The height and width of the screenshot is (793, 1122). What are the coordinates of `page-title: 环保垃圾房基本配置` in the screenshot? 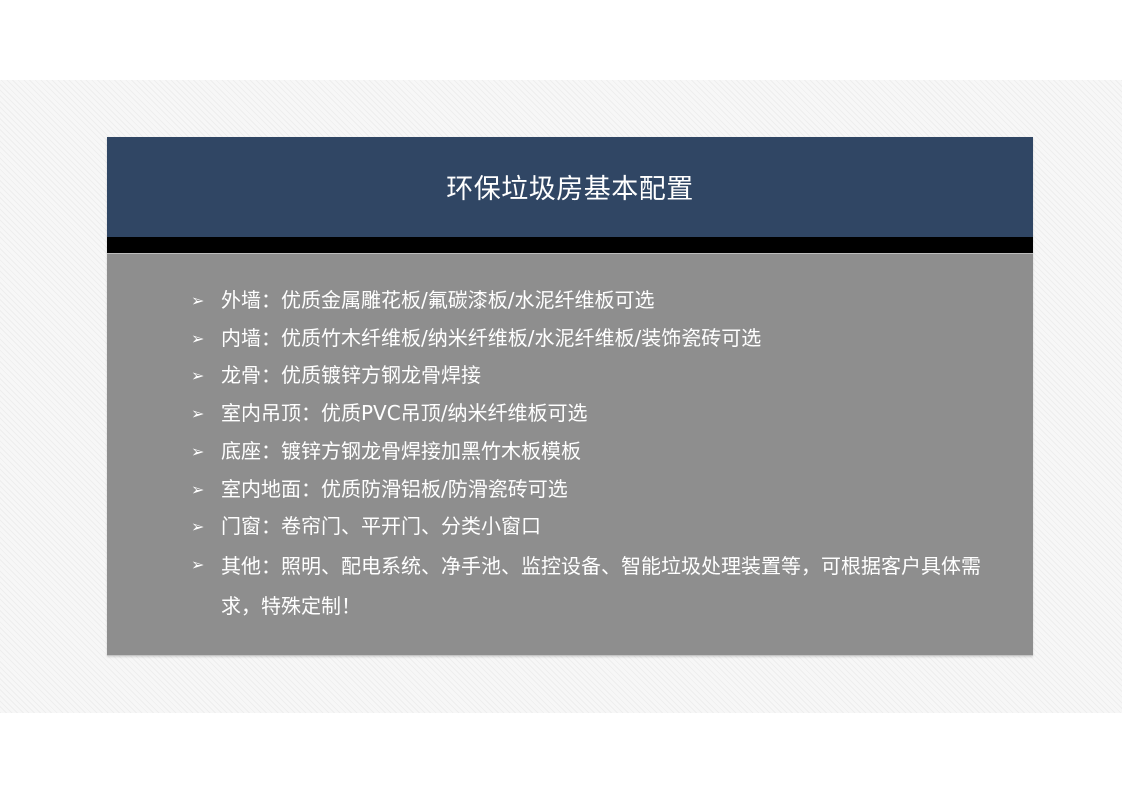 It's located at (570, 189).